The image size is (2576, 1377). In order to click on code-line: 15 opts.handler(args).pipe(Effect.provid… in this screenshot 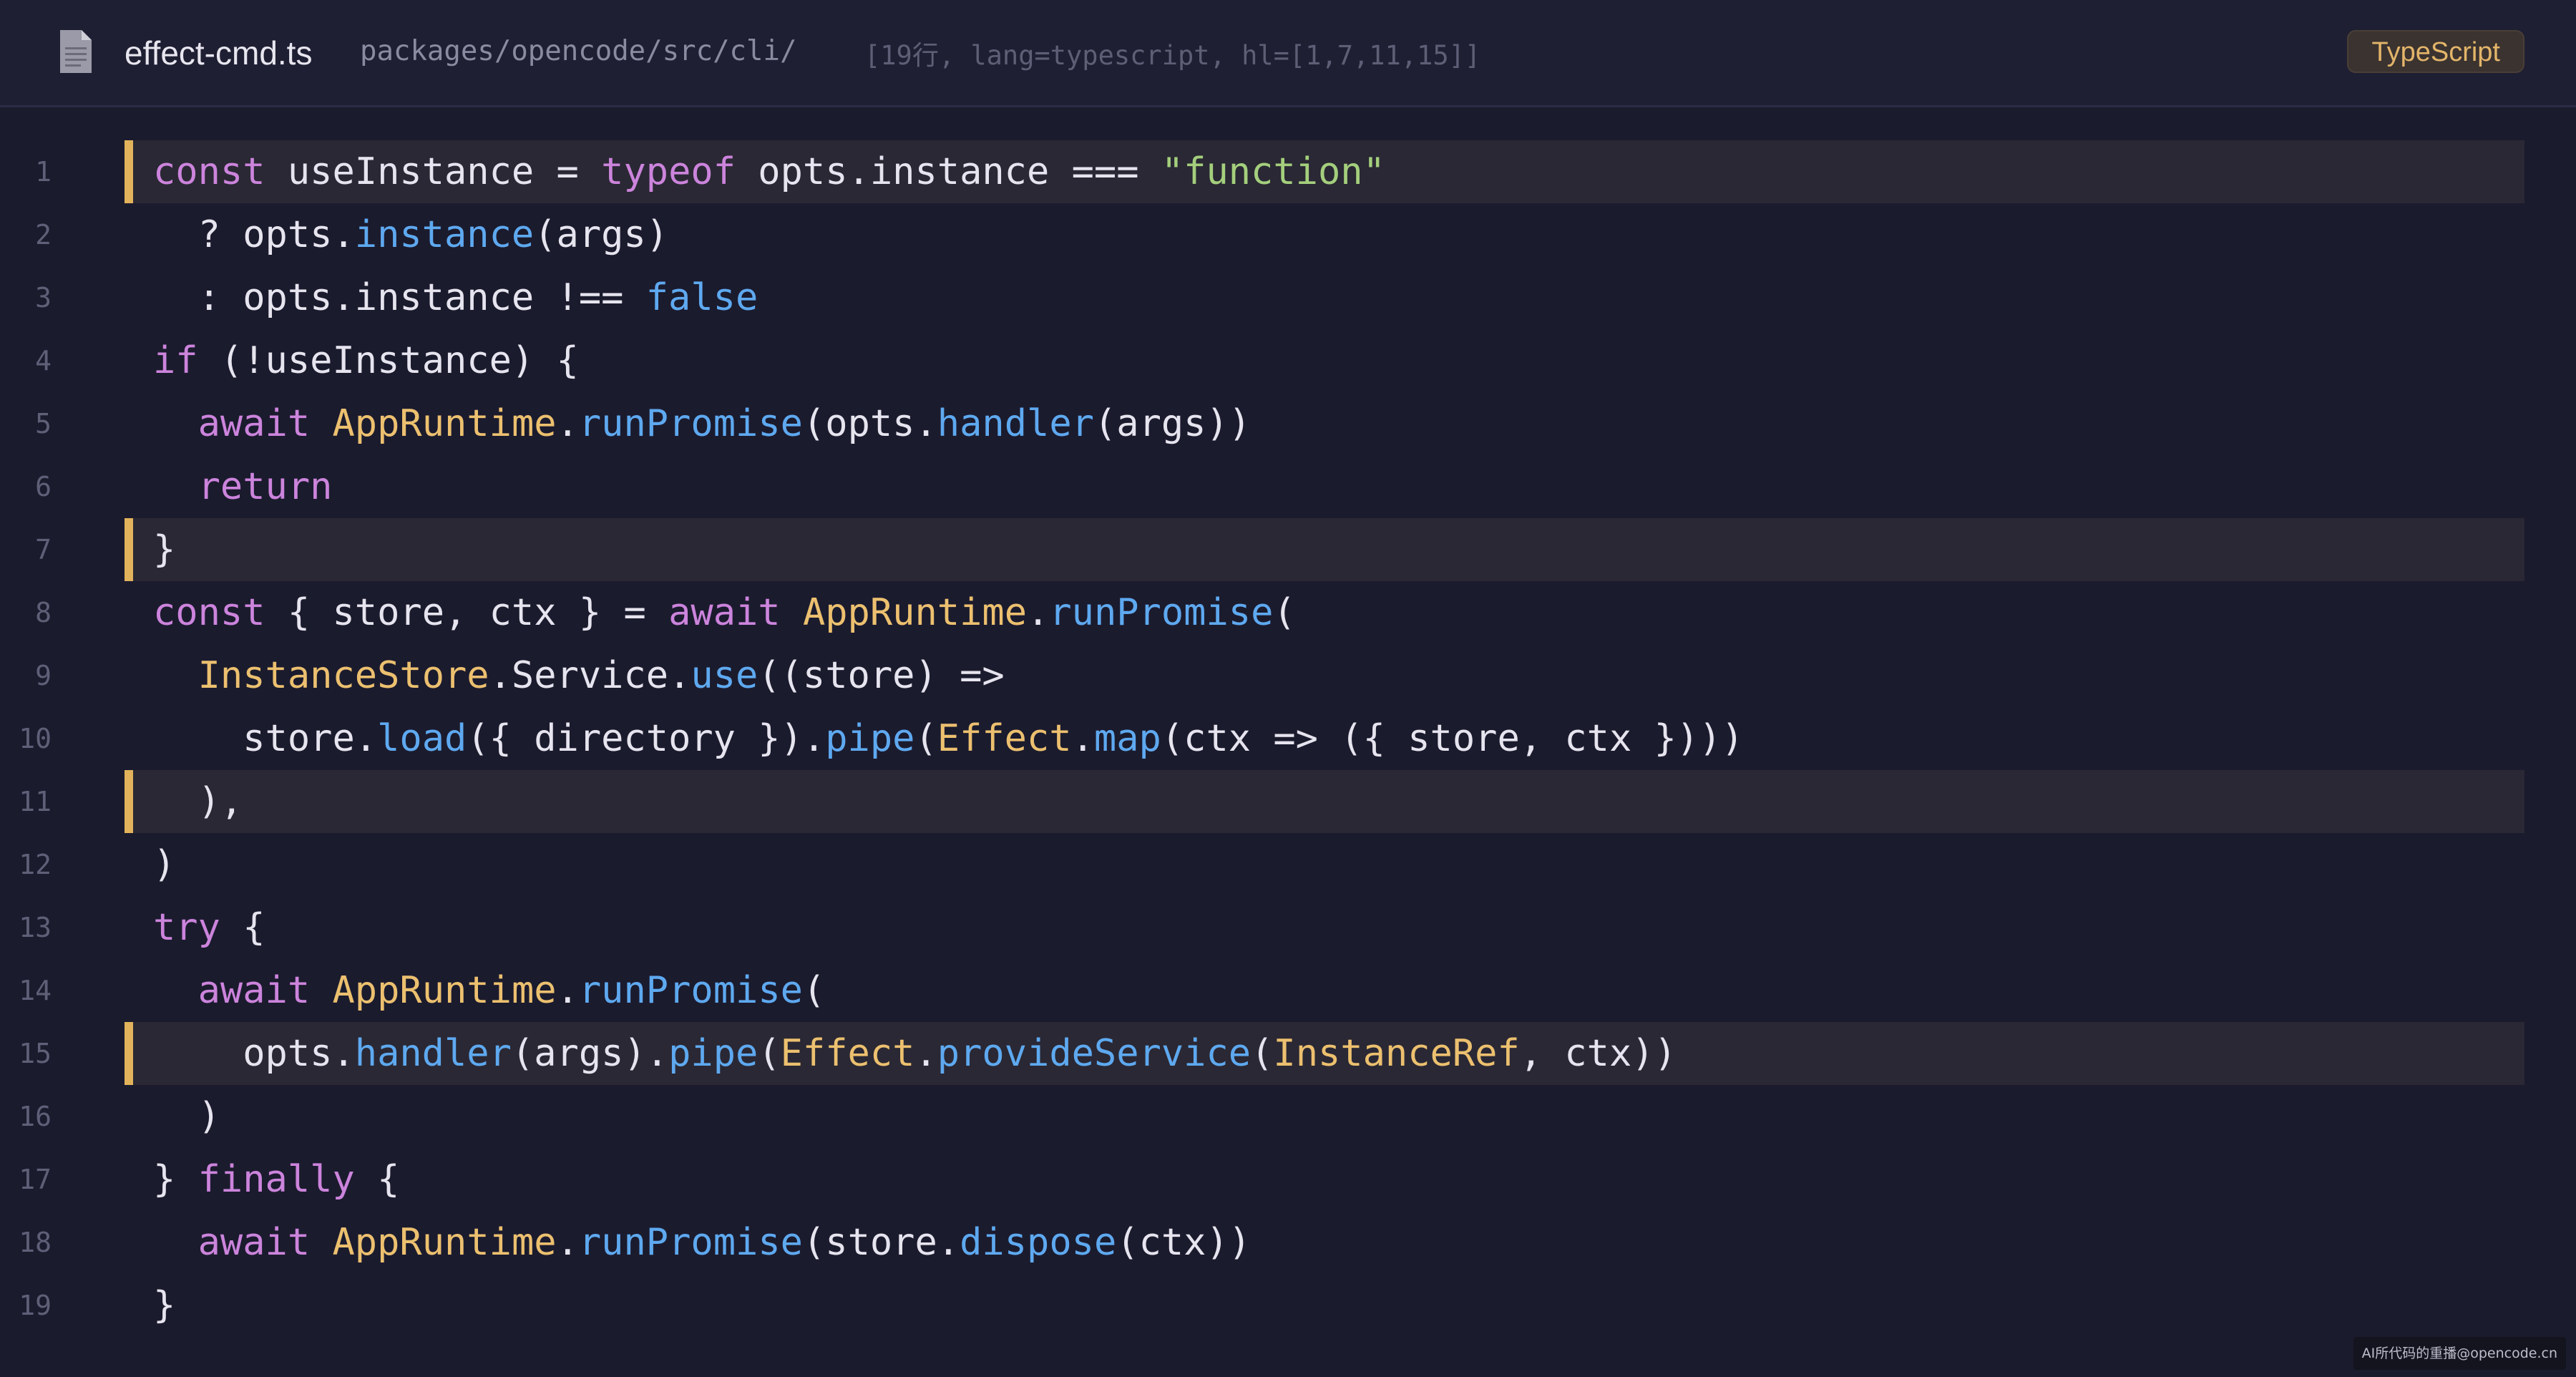, I will do `click(1288, 1053)`.